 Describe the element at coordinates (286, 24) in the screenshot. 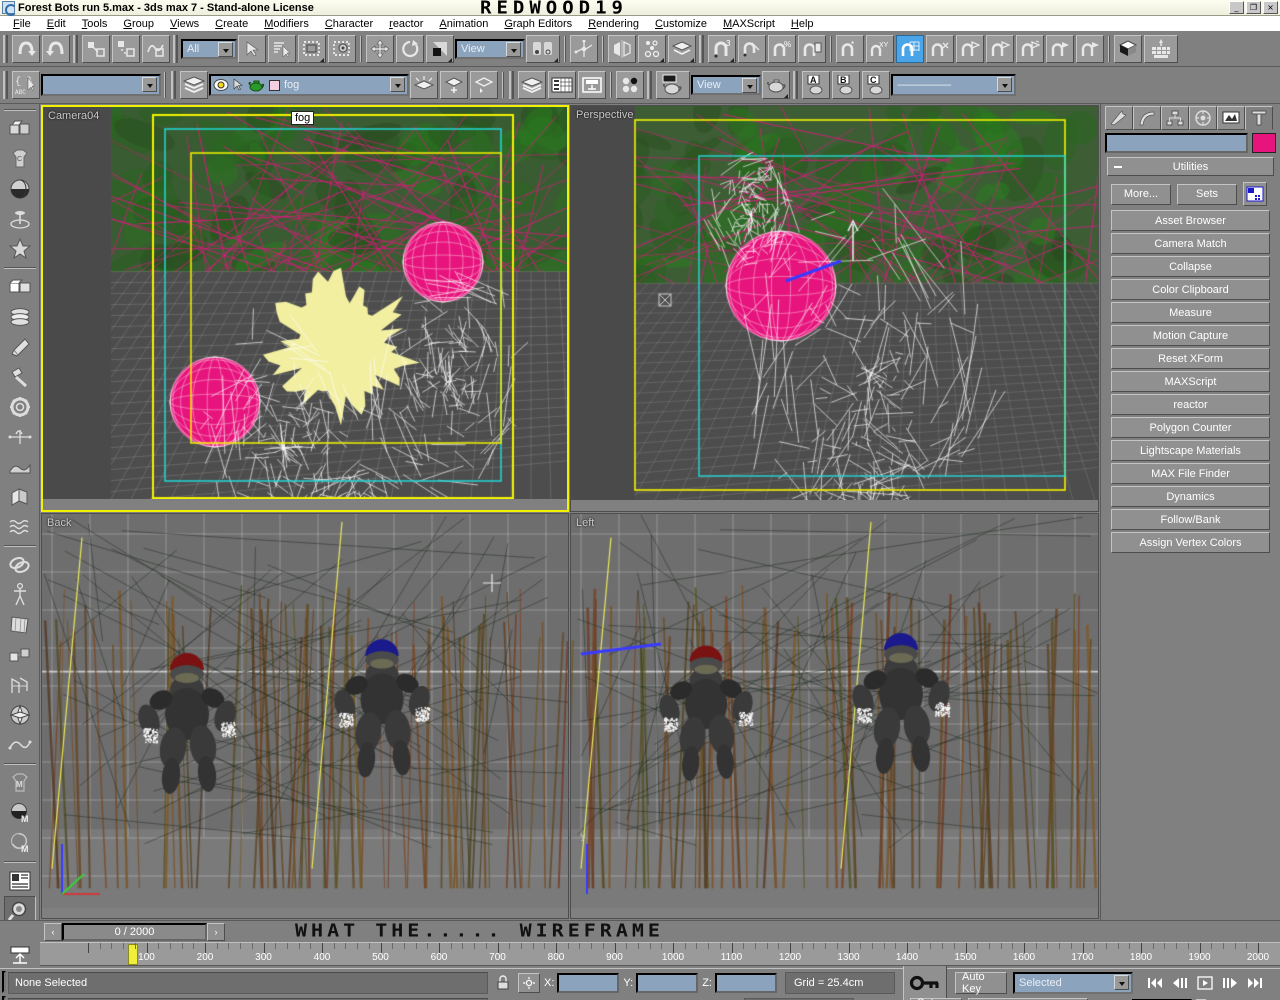

I see `menu-modifiers: Modifiers` at that location.